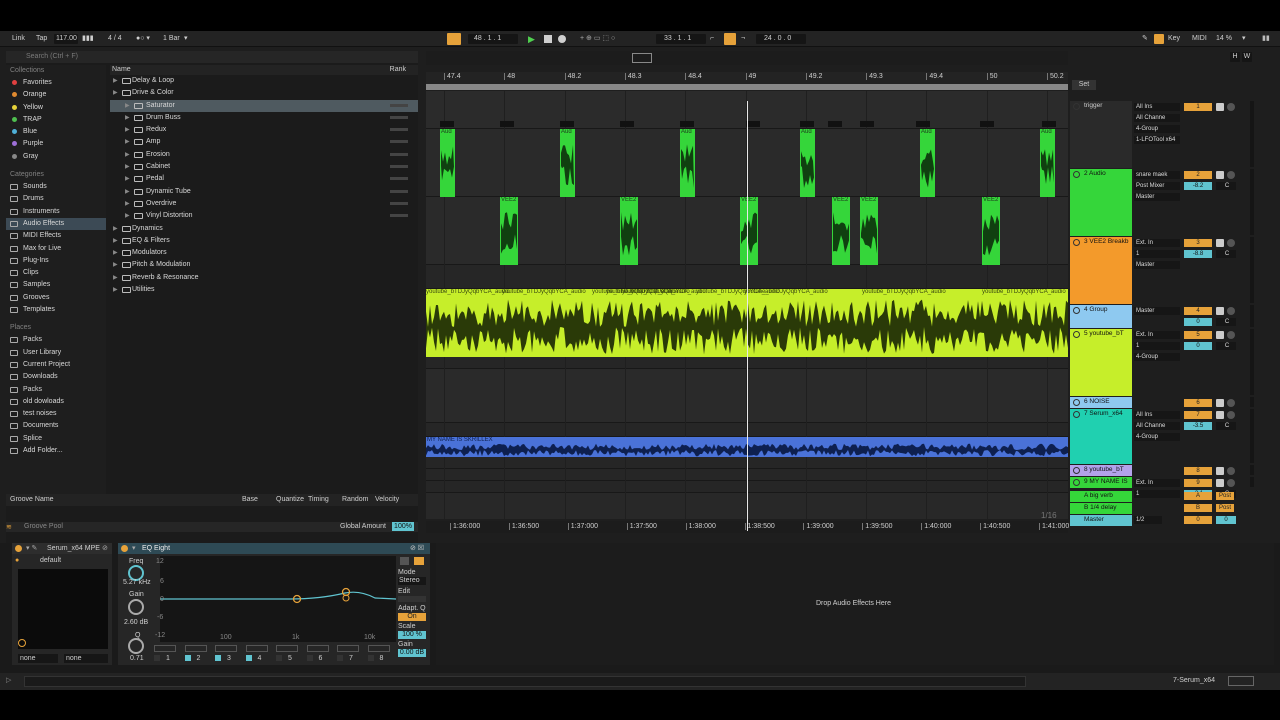 This screenshot has height=720, width=1280. I want to click on gain-knob, so click(136, 607).